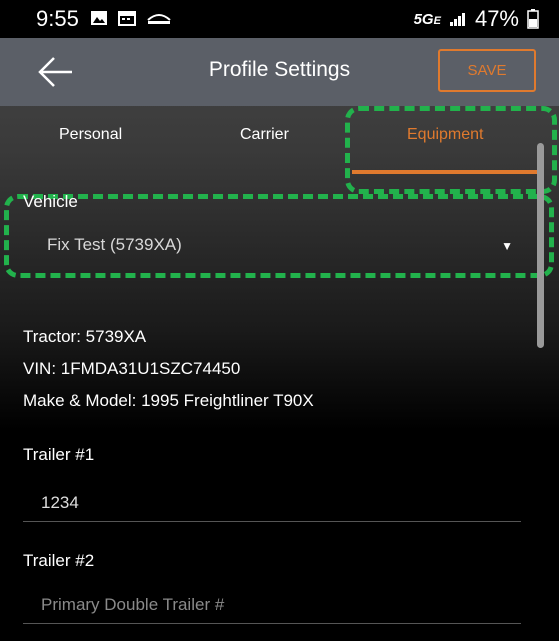 The width and height of the screenshot is (559, 641). What do you see at coordinates (50, 201) in the screenshot?
I see `vehicle-label: Vehicle` at bounding box center [50, 201].